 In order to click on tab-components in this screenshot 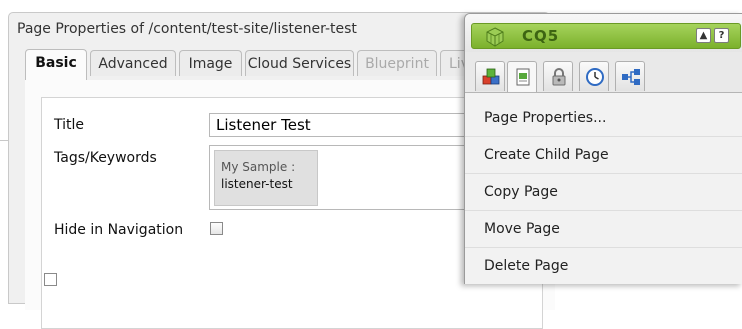, I will do `click(490, 76)`.